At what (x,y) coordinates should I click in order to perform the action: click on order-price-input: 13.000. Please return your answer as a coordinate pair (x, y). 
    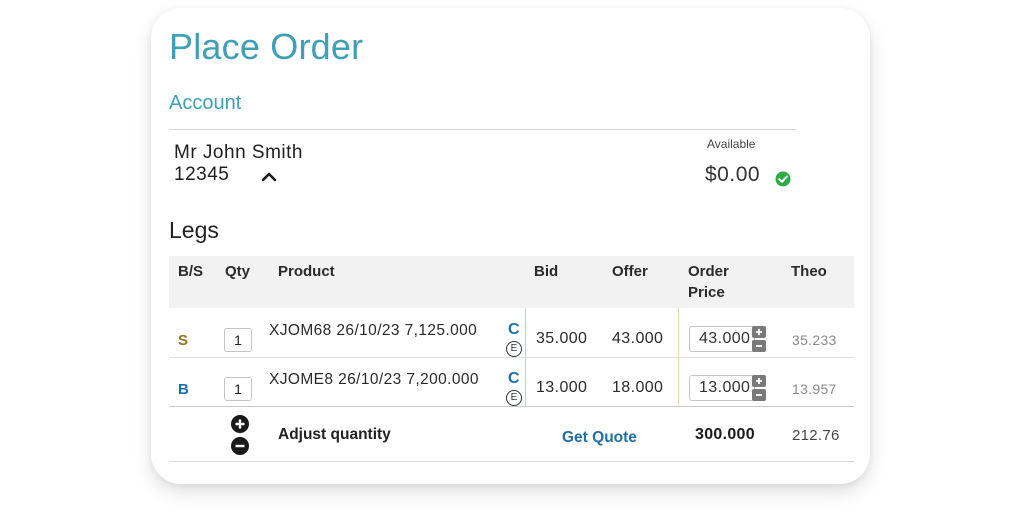
    Looking at the image, I should click on (722, 388).